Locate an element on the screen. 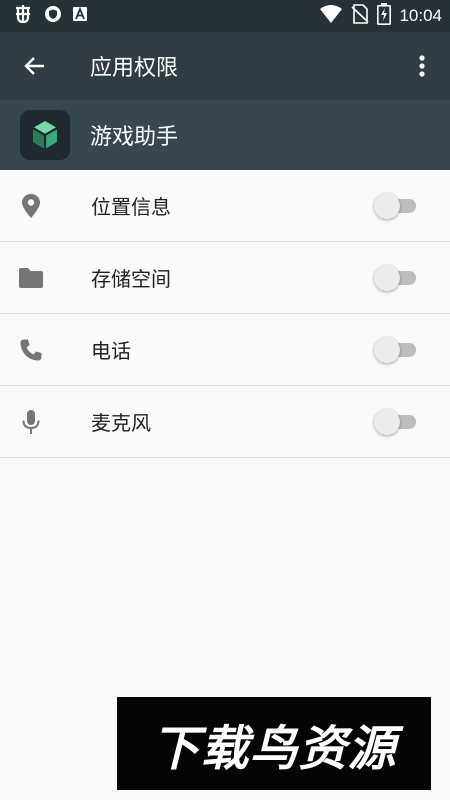 This screenshot has width=450, height=800. more-options-button is located at coordinates (422, 66).